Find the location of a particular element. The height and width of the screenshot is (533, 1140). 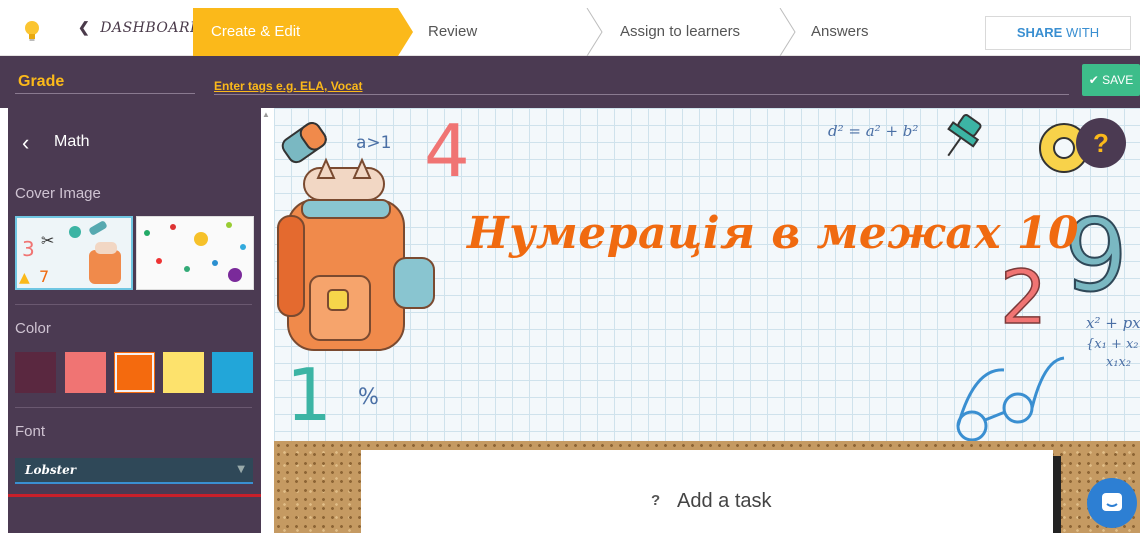

card-shadow-edge is located at coordinates (1057, 494).